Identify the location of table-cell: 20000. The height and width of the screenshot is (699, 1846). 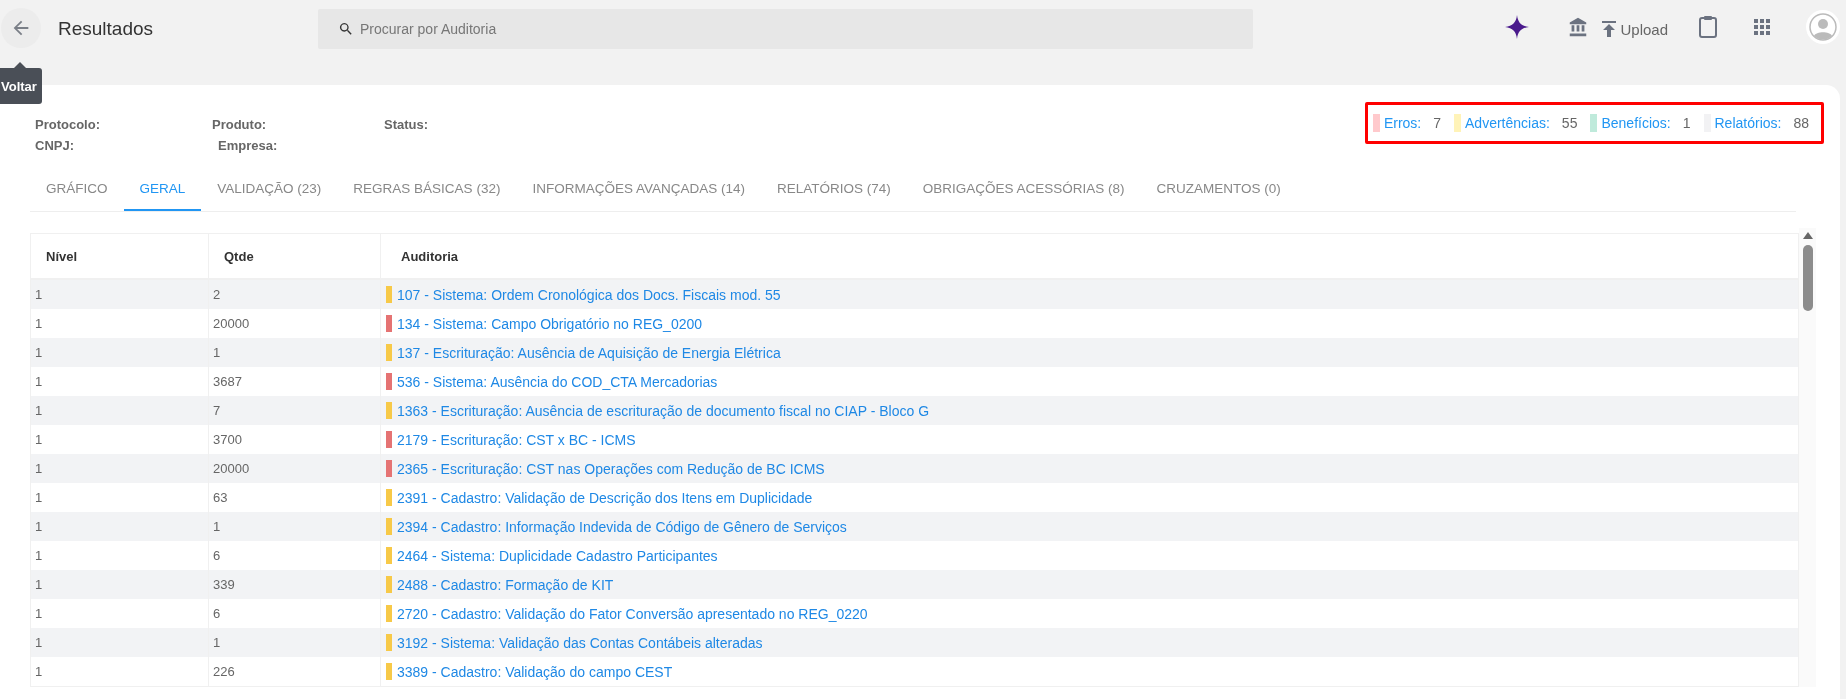
(294, 468).